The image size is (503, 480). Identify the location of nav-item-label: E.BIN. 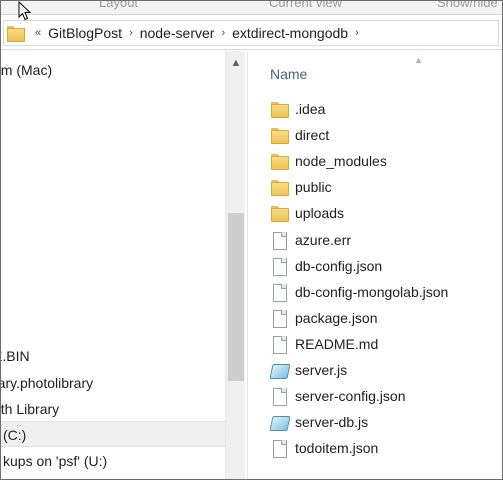
(15, 356).